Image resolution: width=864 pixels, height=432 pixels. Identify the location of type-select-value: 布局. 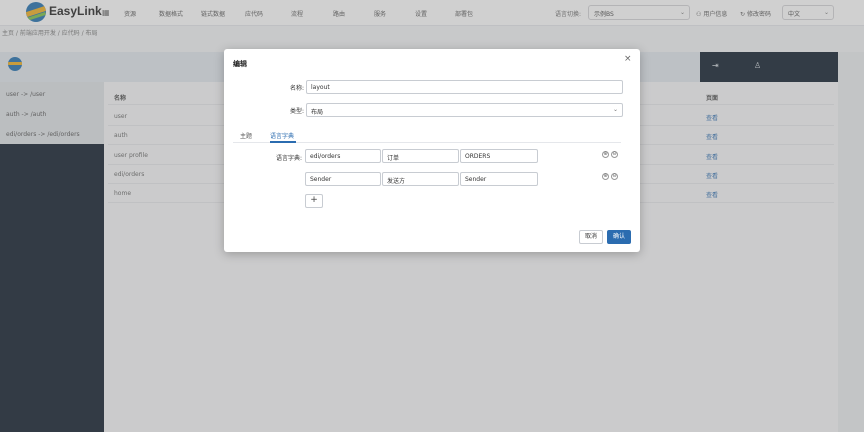
(317, 112).